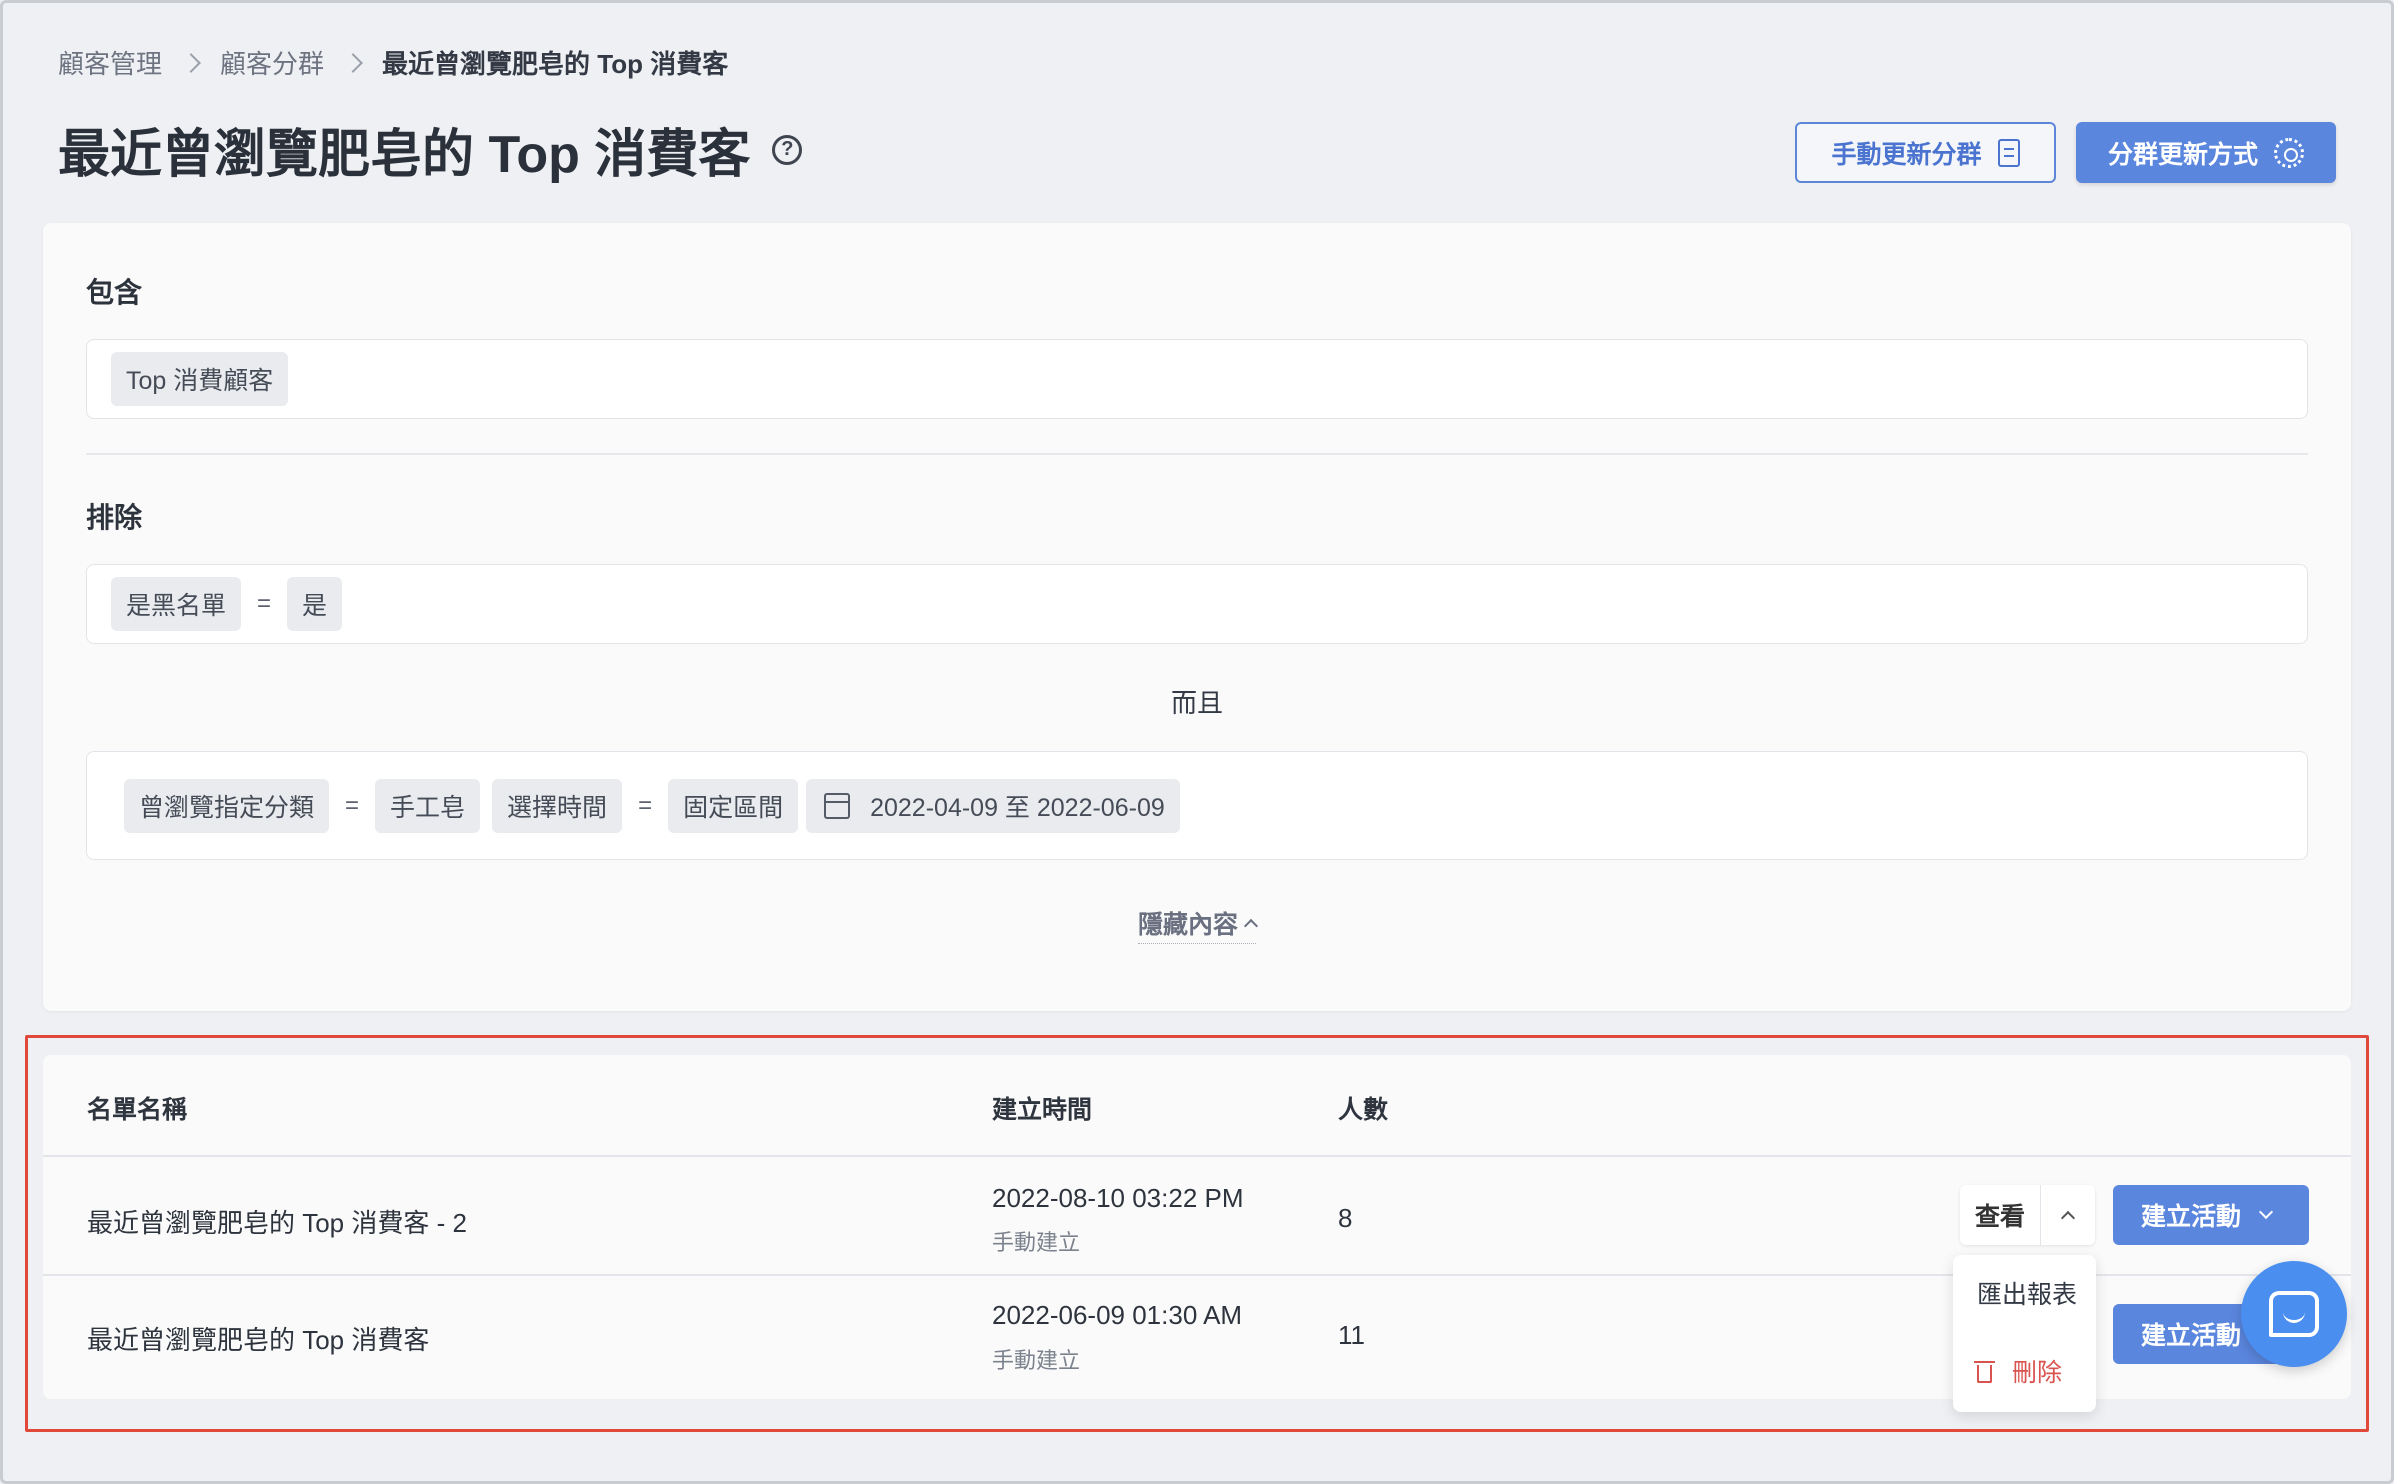 Image resolution: width=2394 pixels, height=1484 pixels. I want to click on manual-update-segment-button: 手動更新分群, so click(1925, 152).